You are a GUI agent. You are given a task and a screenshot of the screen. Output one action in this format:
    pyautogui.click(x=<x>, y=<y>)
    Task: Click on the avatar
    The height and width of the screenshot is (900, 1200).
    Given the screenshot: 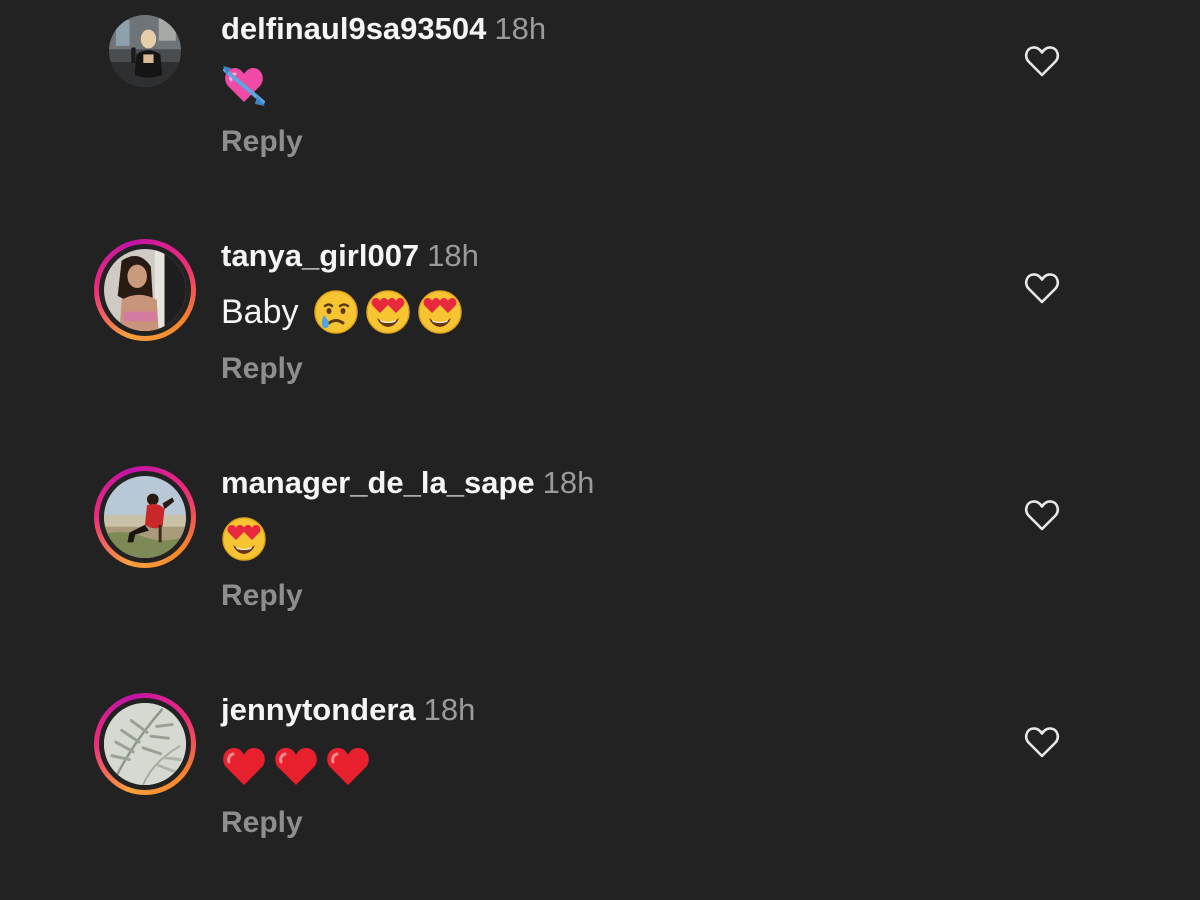 What is the action you would take?
    pyautogui.click(x=145, y=51)
    